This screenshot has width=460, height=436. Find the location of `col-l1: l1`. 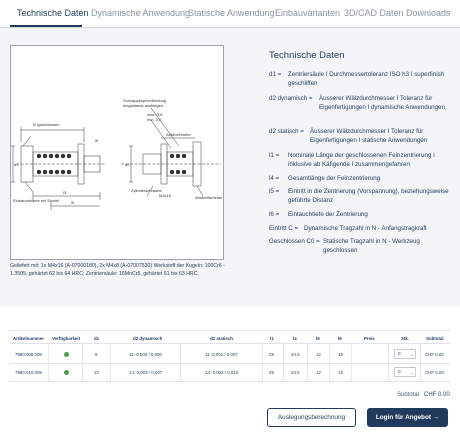

col-l1: l1 is located at coordinates (272, 338).